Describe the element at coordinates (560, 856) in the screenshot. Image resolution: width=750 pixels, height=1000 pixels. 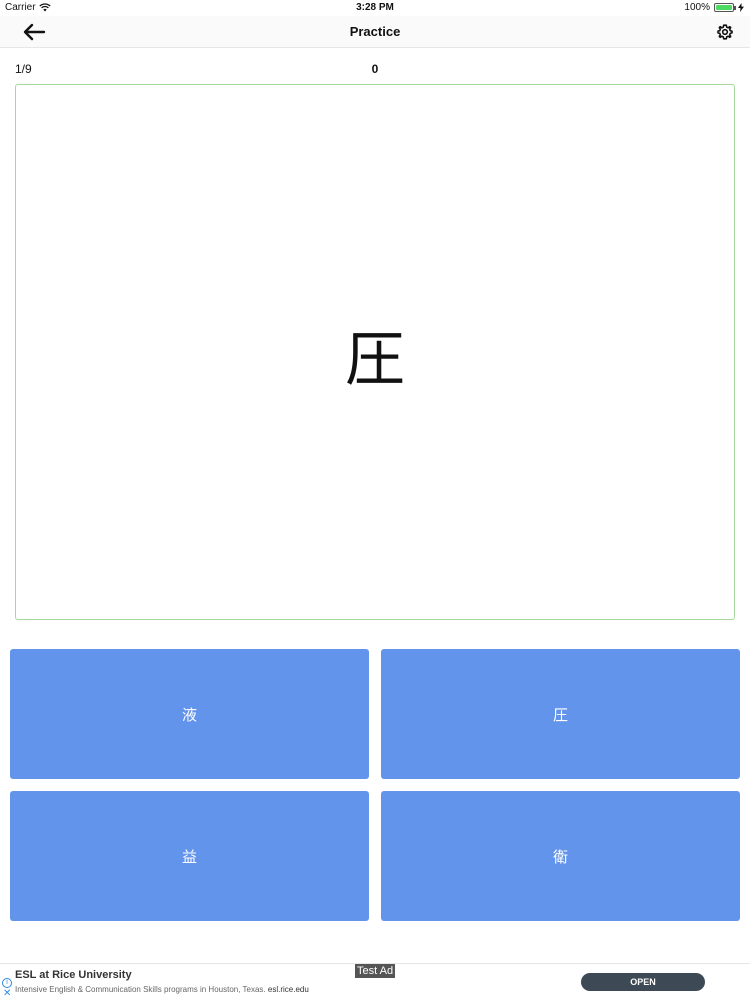
I see `answer-button-4: 衛` at that location.